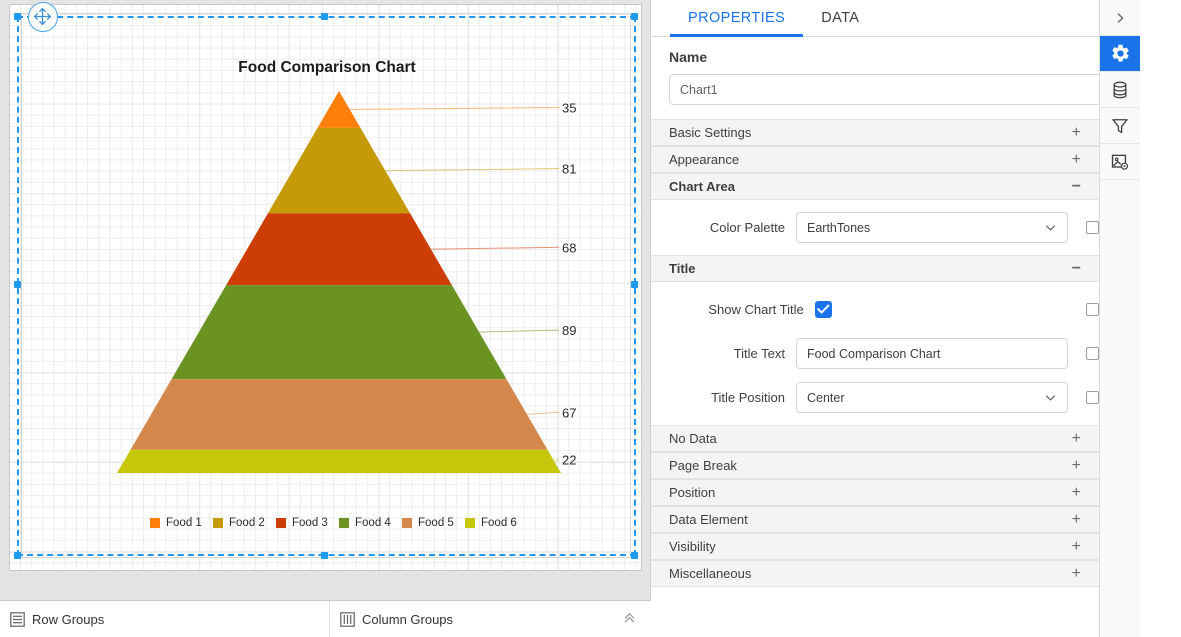 The width and height of the screenshot is (1181, 637). What do you see at coordinates (17, 284) in the screenshot?
I see `resize-handle-w` at bounding box center [17, 284].